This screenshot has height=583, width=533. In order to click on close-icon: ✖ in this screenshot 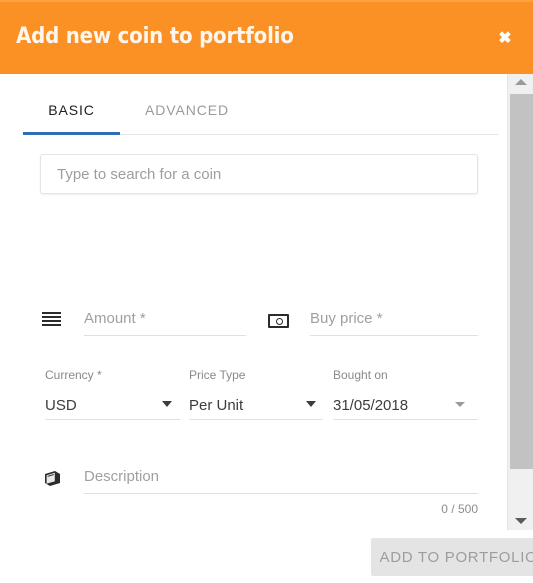, I will do `click(505, 39)`.